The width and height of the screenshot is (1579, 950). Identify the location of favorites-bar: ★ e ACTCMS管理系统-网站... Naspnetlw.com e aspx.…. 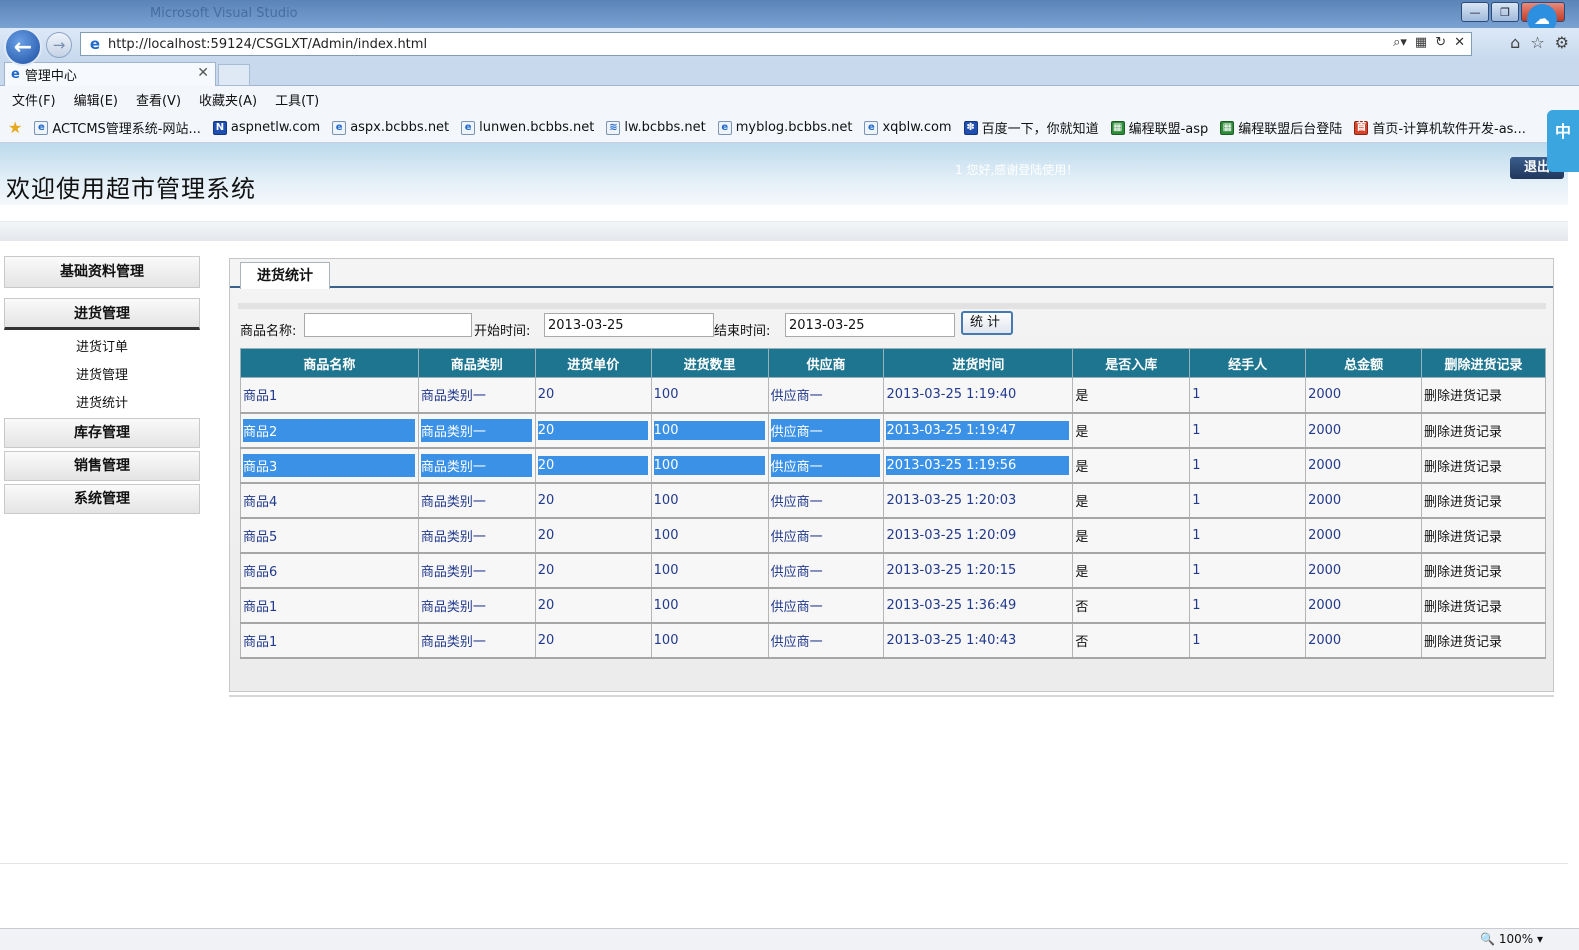
(789, 128).